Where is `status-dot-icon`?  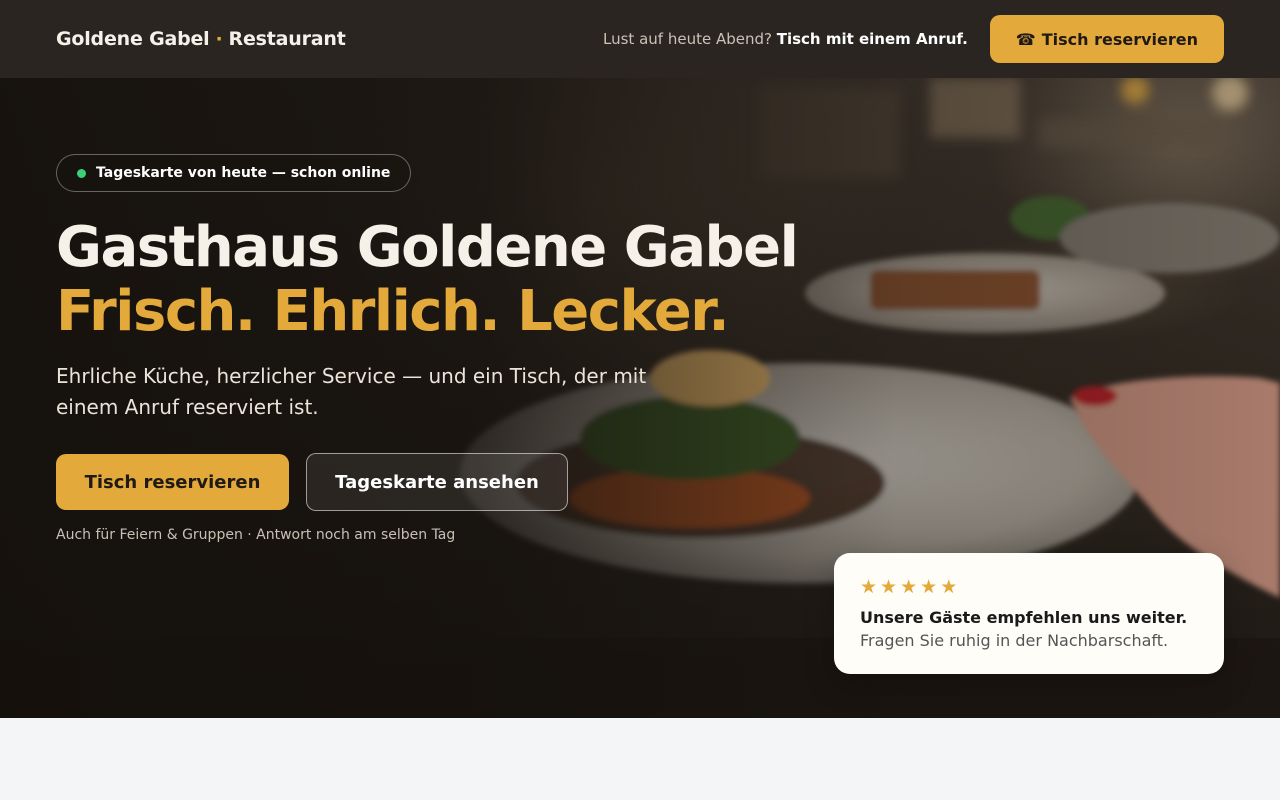
status-dot-icon is located at coordinates (81, 173).